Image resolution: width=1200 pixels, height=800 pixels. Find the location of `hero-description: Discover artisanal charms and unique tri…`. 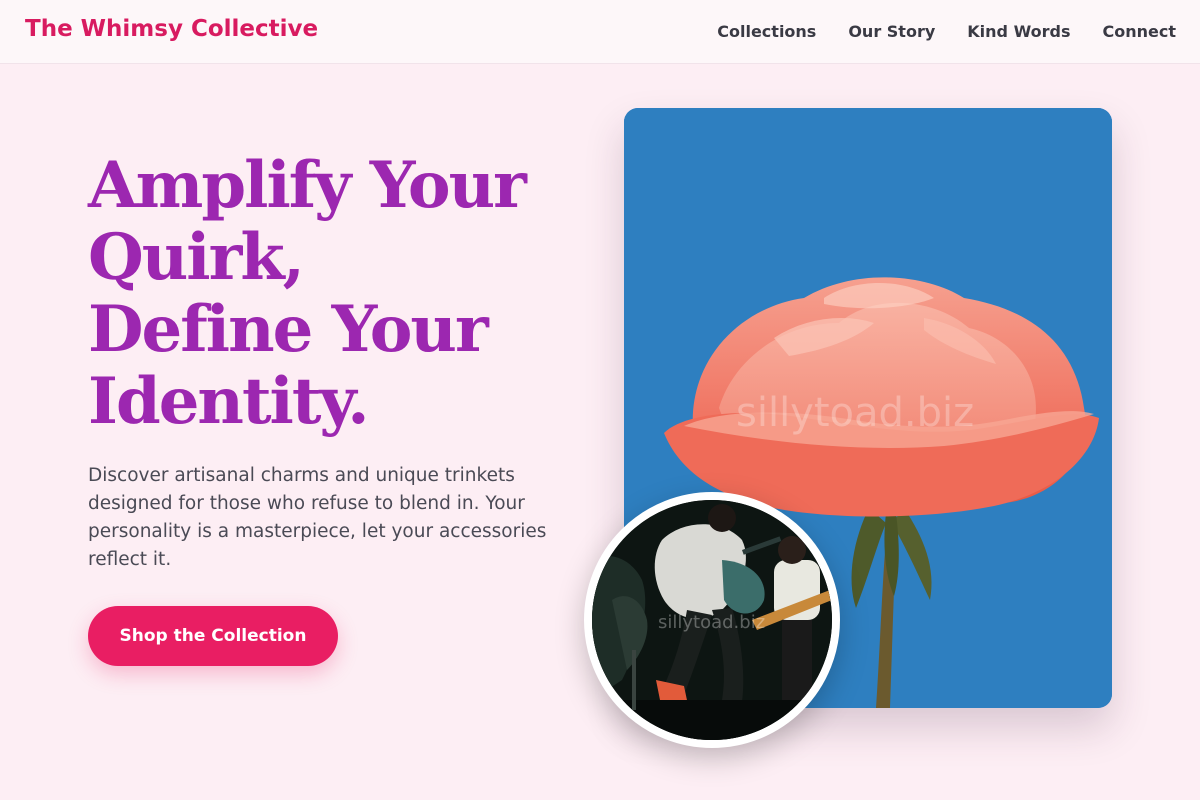

hero-description: Discover artisanal charms and unique tri… is located at coordinates (317, 517).